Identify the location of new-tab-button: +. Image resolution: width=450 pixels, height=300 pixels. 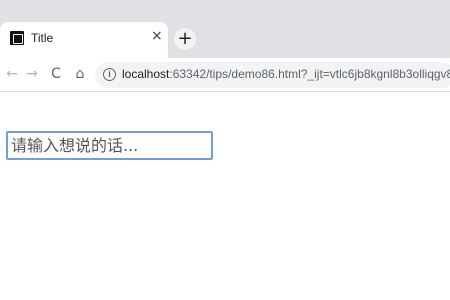
(185, 39).